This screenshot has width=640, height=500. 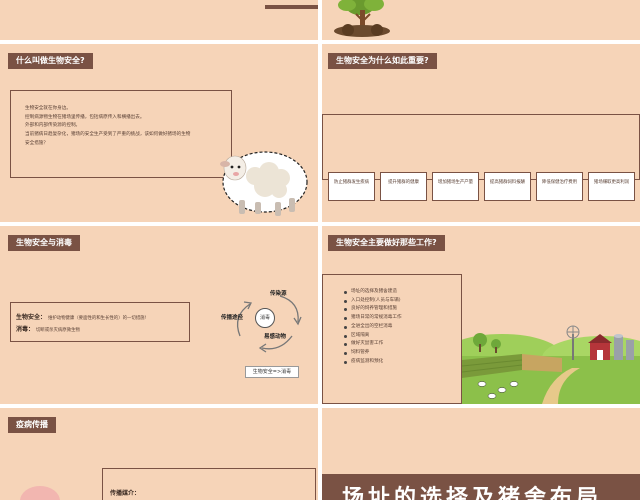 I want to click on work-item: 场址的选择及猪舍建造, so click(x=402, y=292).